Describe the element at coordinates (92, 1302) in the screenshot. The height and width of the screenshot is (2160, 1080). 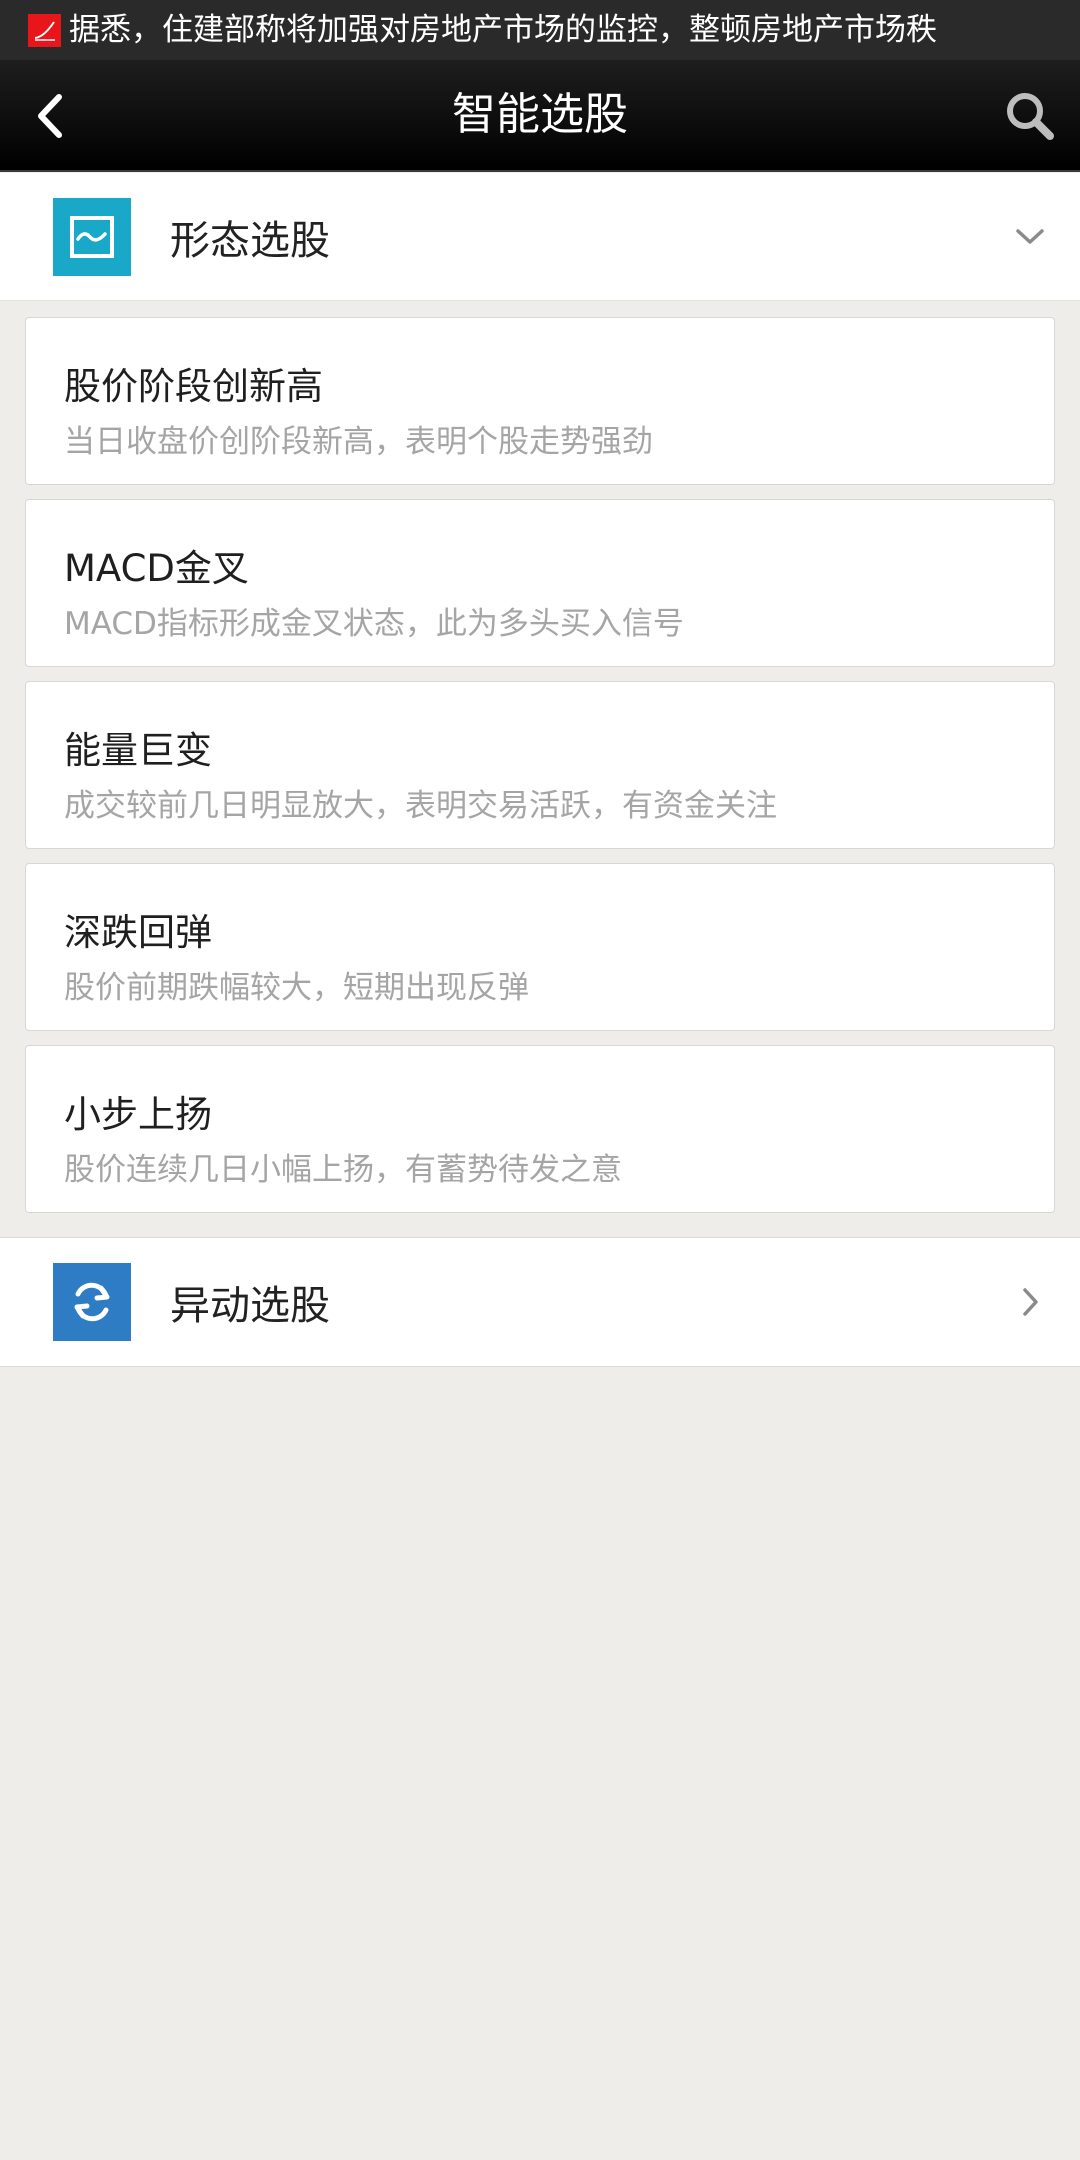
I see `refresh-icon` at that location.